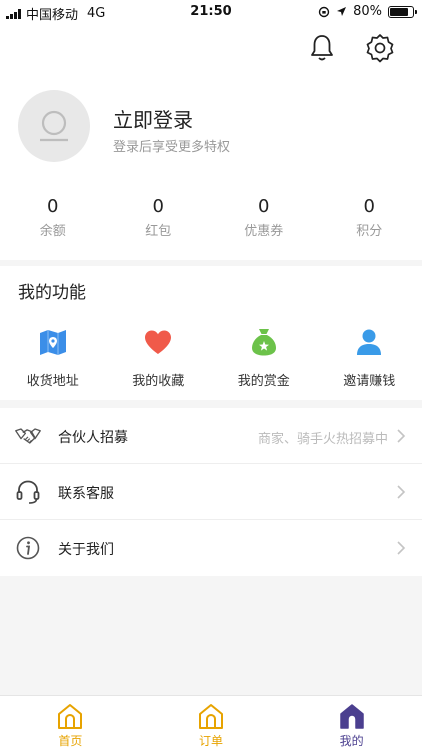  I want to click on stat-label: 余额, so click(52, 231).